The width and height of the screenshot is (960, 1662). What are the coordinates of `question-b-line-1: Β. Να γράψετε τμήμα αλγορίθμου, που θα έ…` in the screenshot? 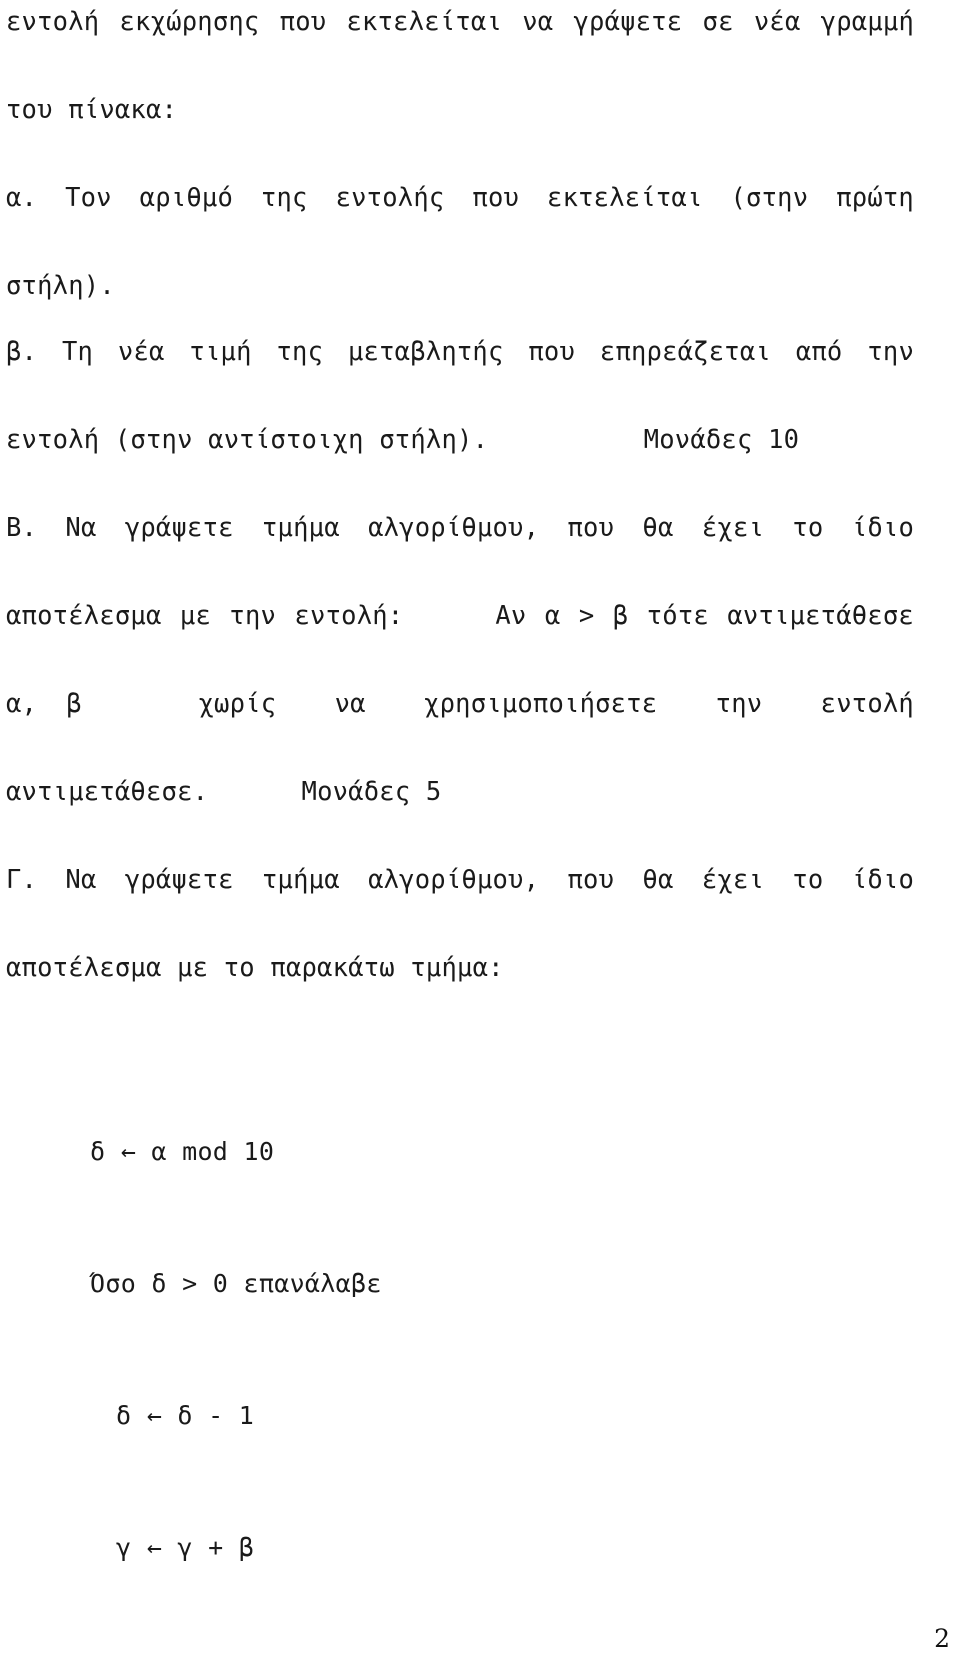 It's located at (460, 528).